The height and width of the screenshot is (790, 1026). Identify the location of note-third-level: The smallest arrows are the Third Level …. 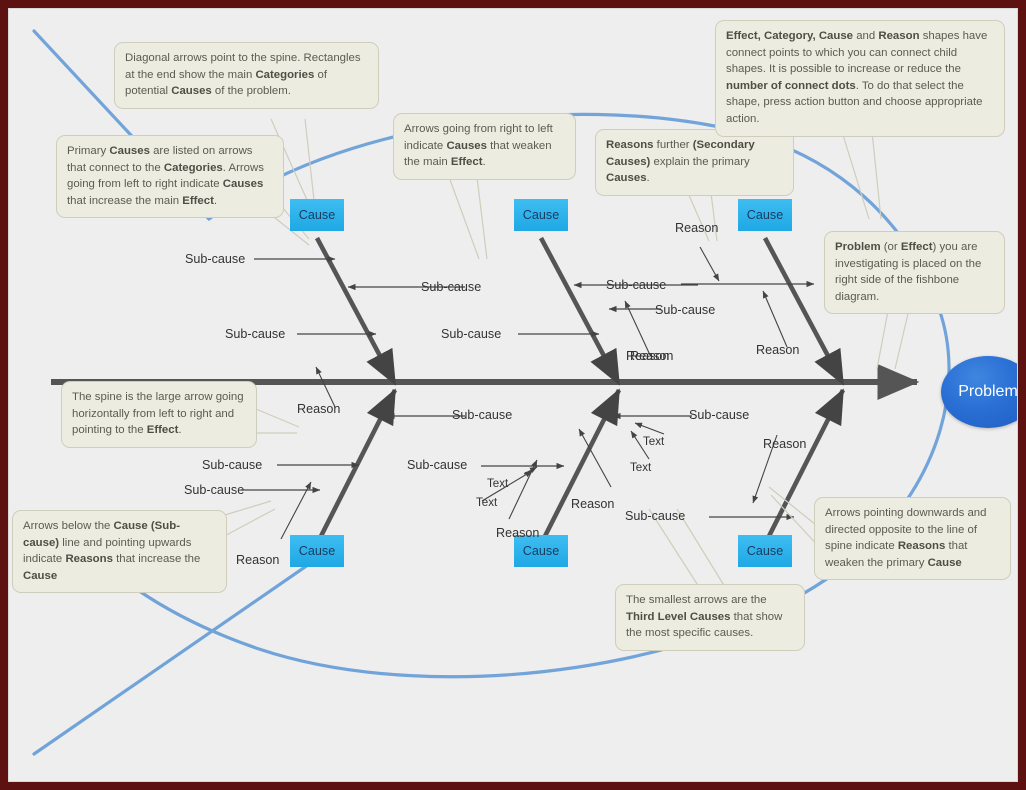
(710, 617).